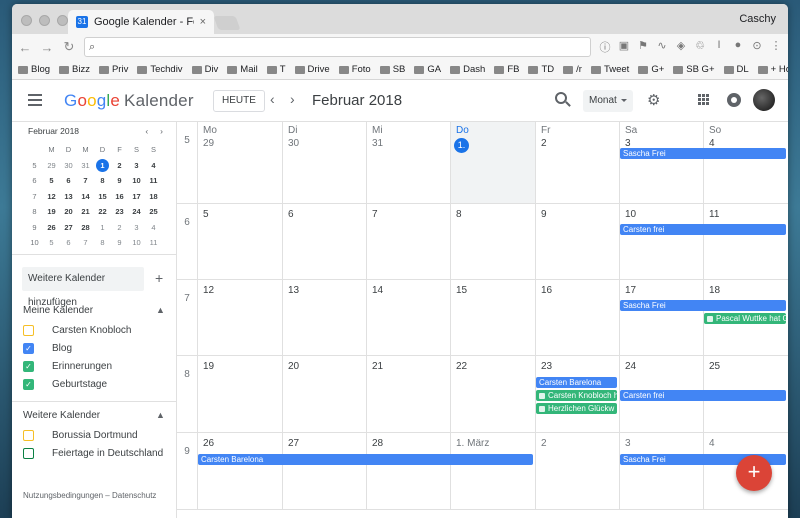 Image resolution: width=800 pixels, height=518 pixels. Describe the element at coordinates (772, 69) in the screenshot. I see `bookmark-item: + Hootlet` at that location.